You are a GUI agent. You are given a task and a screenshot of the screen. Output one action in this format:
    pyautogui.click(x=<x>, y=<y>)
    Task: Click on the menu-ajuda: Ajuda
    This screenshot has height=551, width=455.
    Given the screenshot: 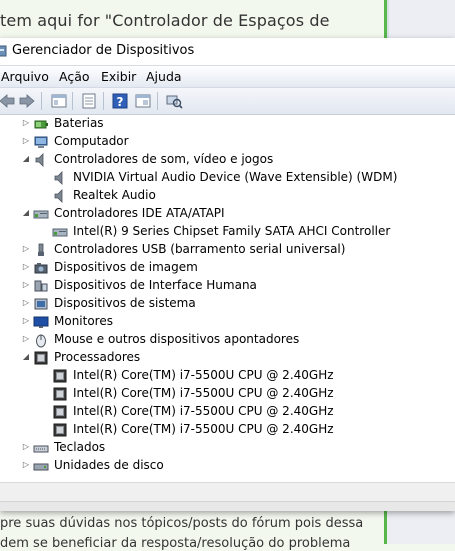 What is the action you would take?
    pyautogui.click(x=164, y=76)
    